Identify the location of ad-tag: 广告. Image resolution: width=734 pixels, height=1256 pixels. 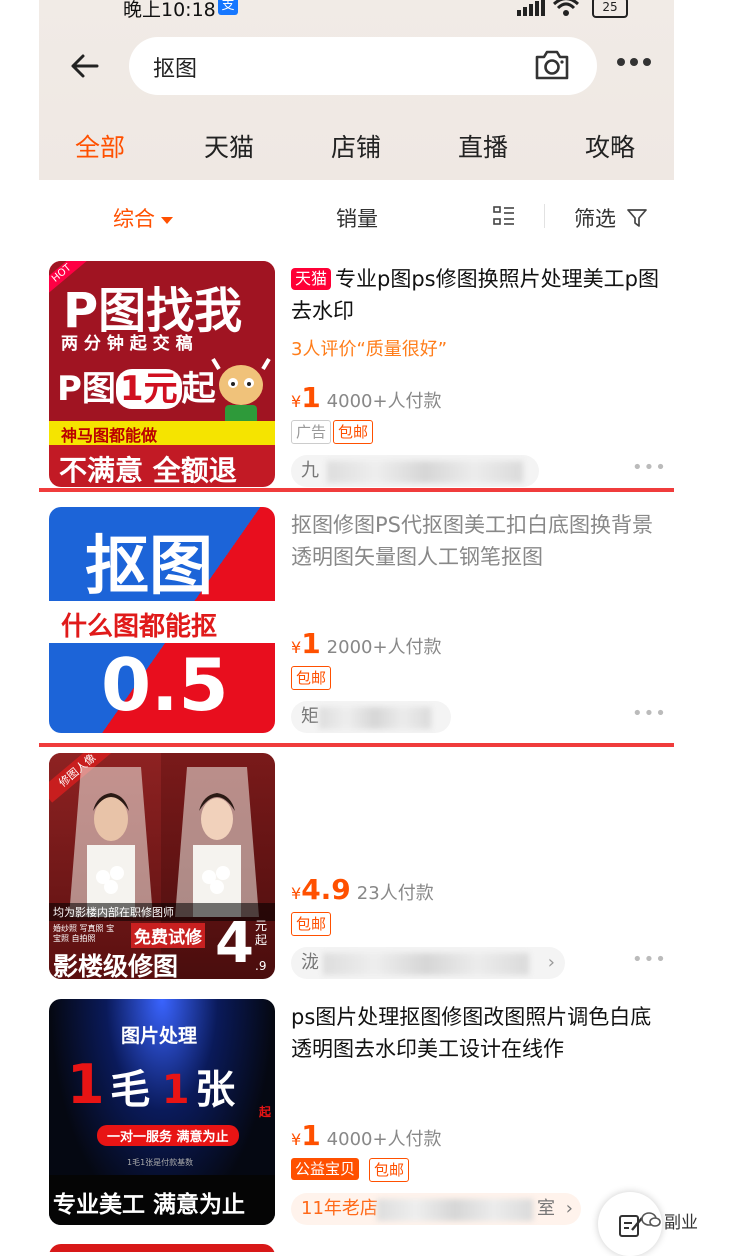
(311, 432).